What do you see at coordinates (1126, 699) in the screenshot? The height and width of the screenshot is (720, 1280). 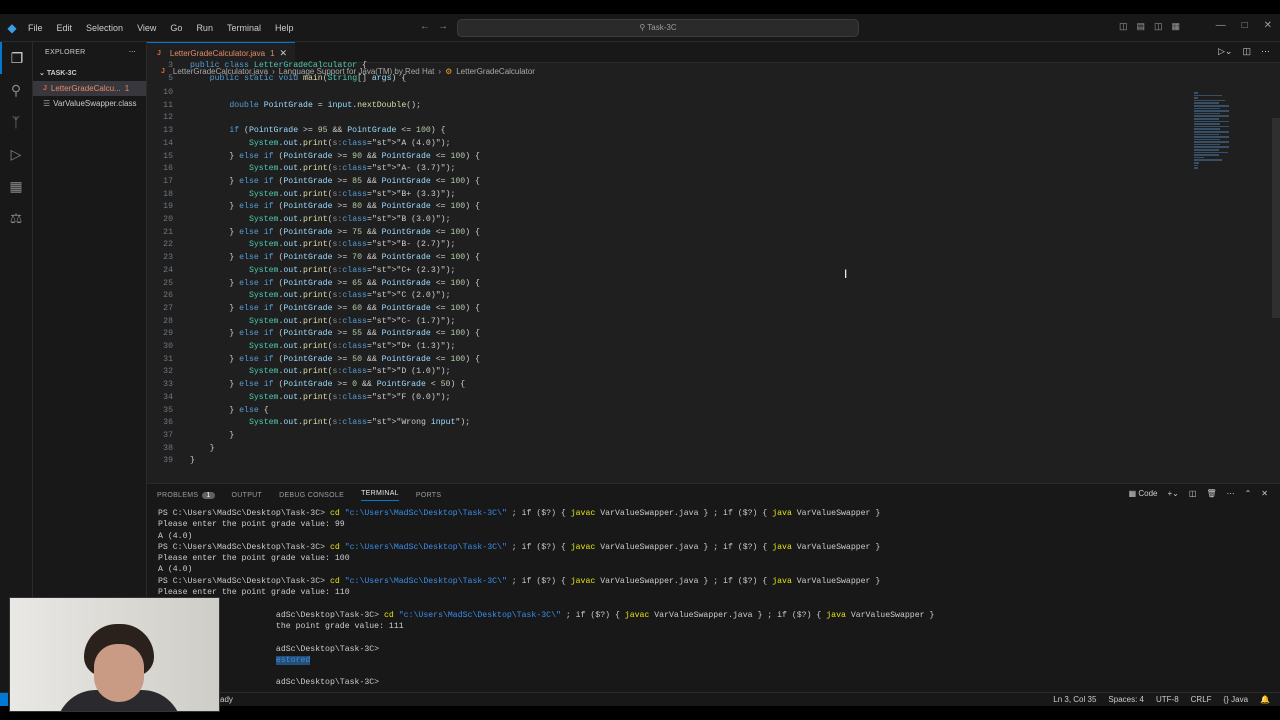 I see `indentation: Spaces: 4` at bounding box center [1126, 699].